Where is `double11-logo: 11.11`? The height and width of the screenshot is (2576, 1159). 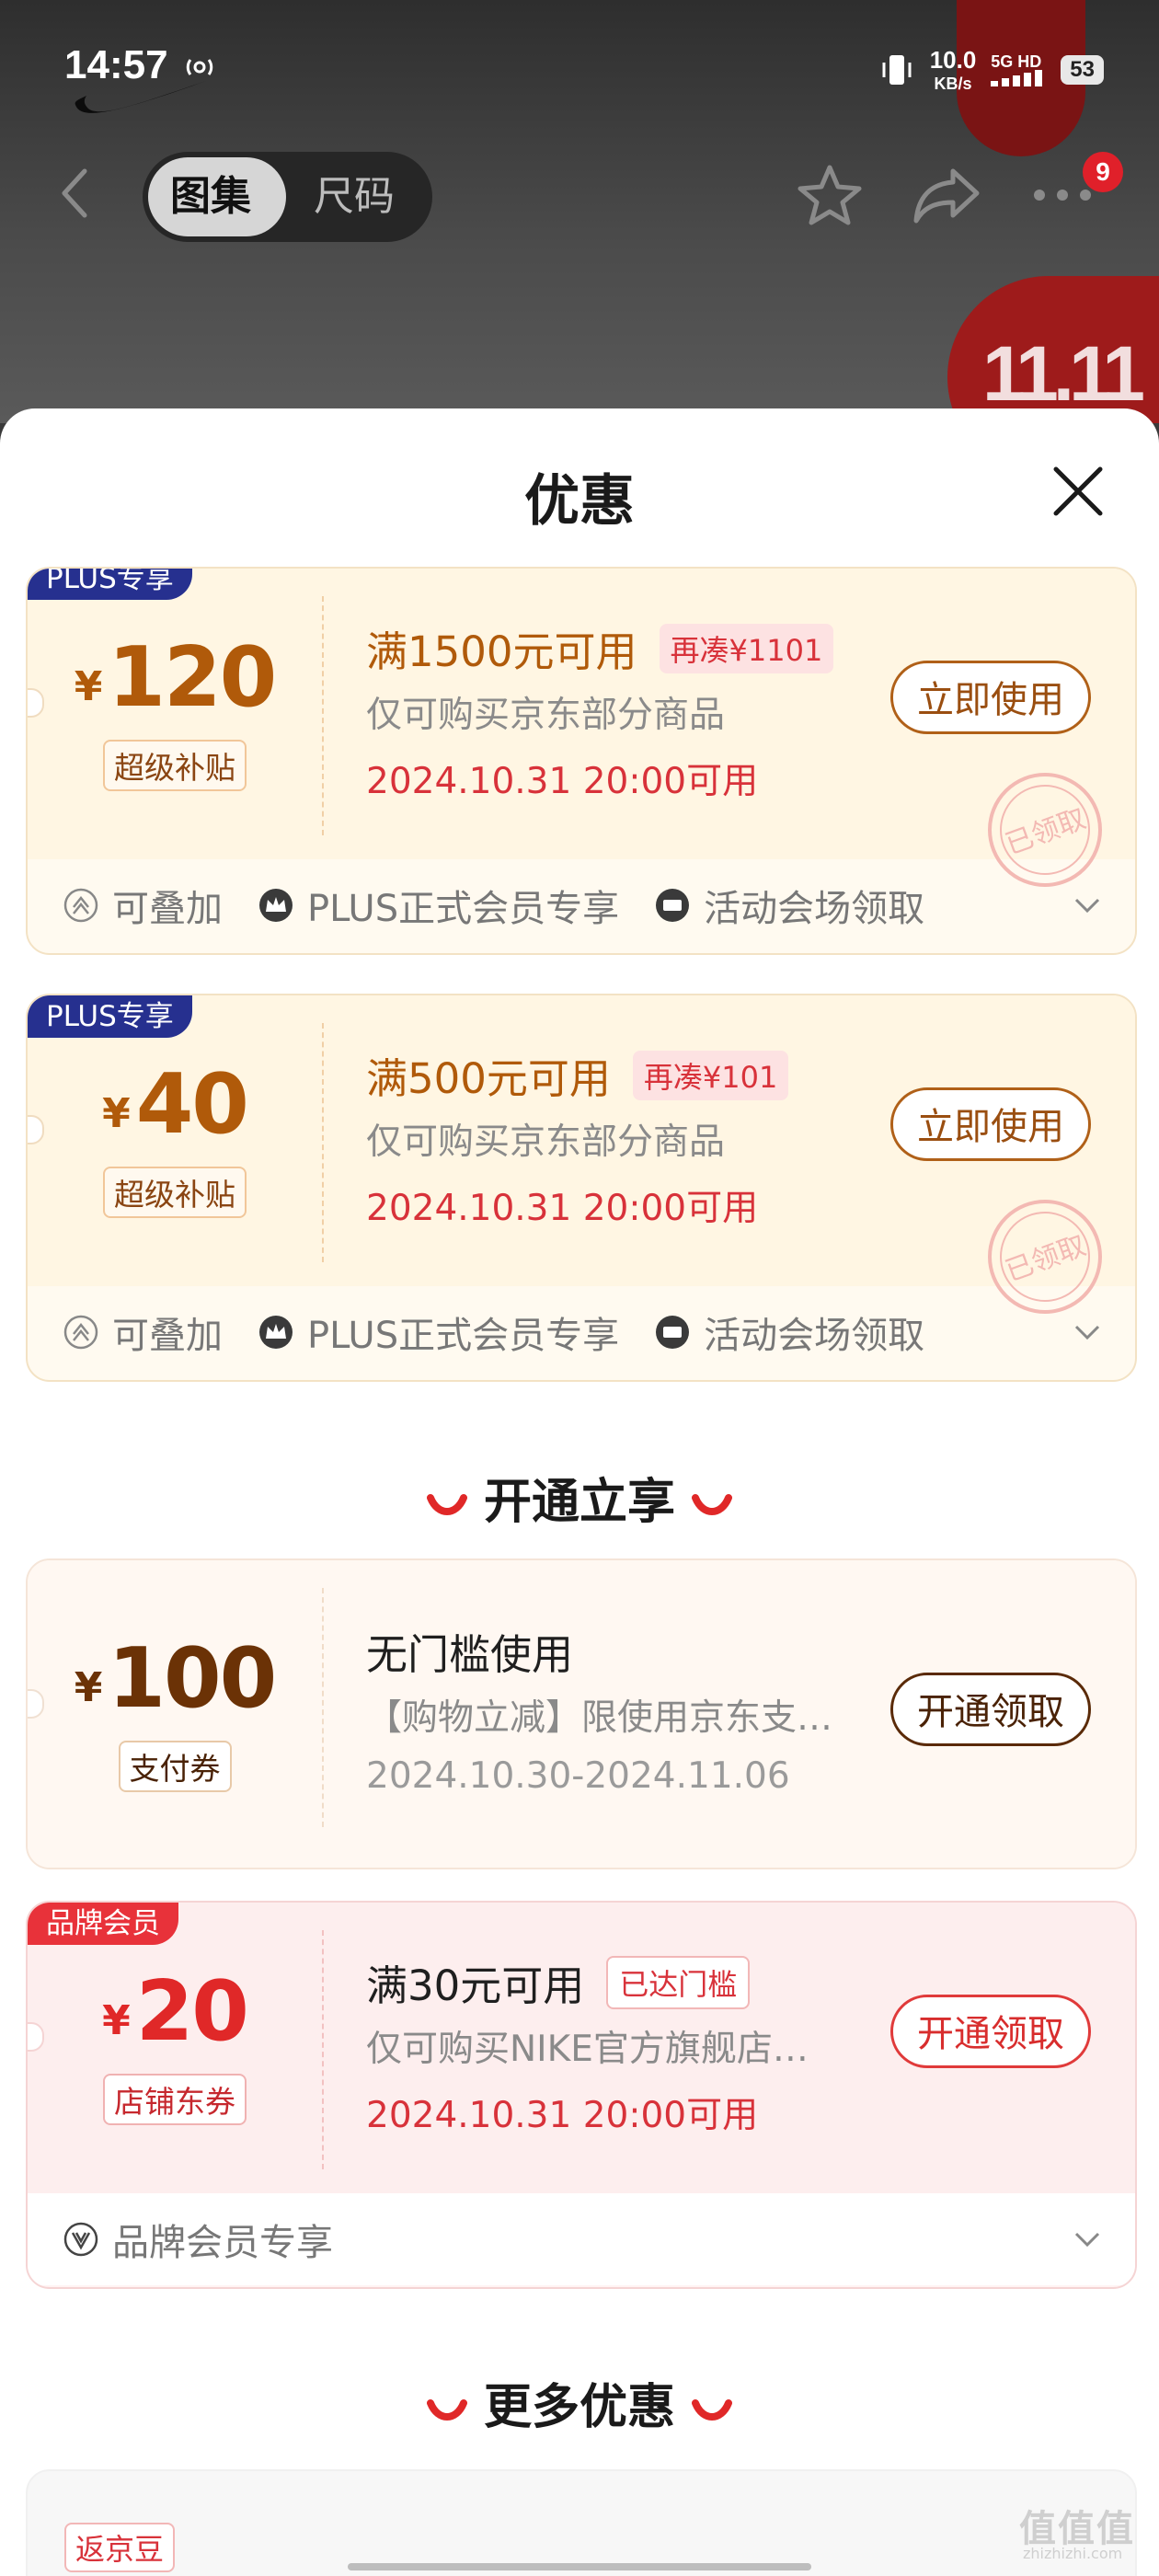
double11-logo: 11.11 is located at coordinates (1063, 373).